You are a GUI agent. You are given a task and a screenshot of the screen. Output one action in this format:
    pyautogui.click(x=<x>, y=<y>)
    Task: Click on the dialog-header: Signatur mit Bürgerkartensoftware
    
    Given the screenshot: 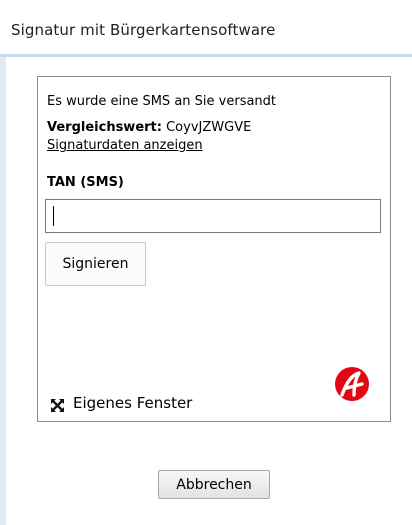 What is the action you would take?
    pyautogui.click(x=206, y=27)
    